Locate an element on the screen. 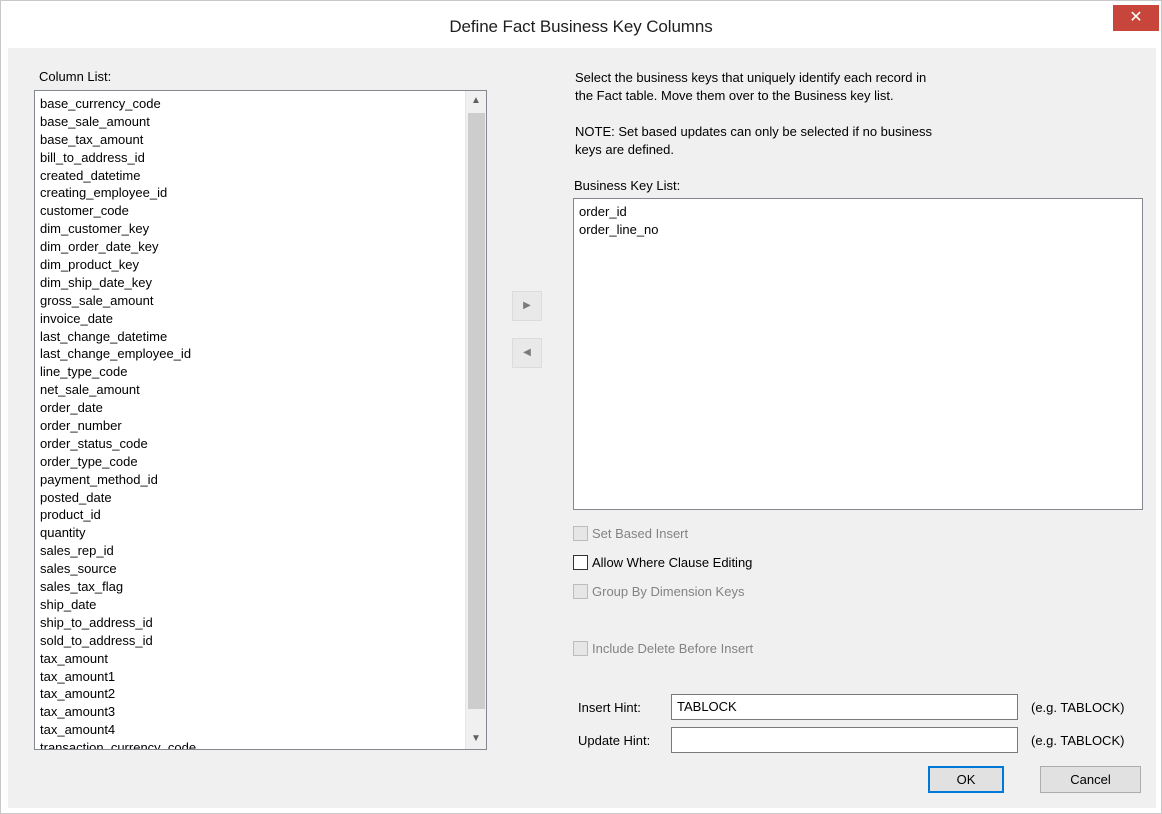 This screenshot has height=814, width=1162. allow-where-clause-checkbox is located at coordinates (580, 563).